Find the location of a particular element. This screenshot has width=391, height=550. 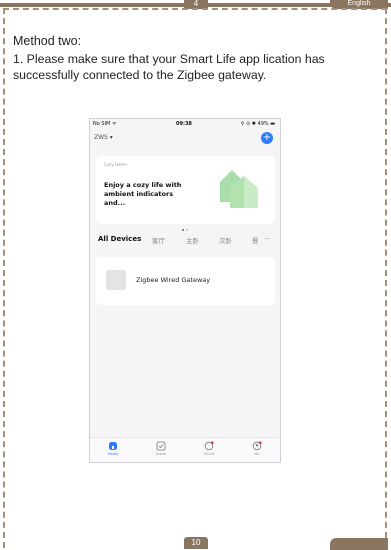

tab-living-room: 客厅 is located at coordinates (158, 240).